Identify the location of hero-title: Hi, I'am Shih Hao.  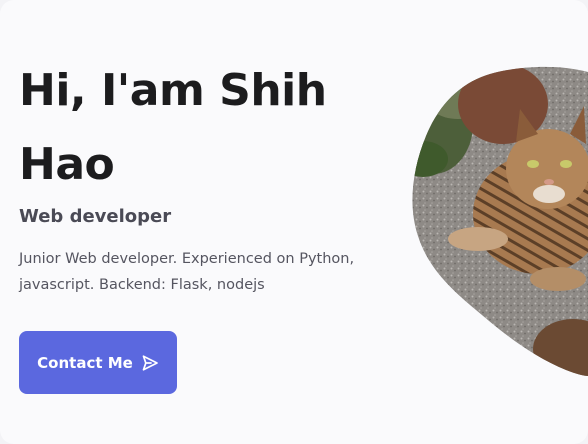
(173, 127).